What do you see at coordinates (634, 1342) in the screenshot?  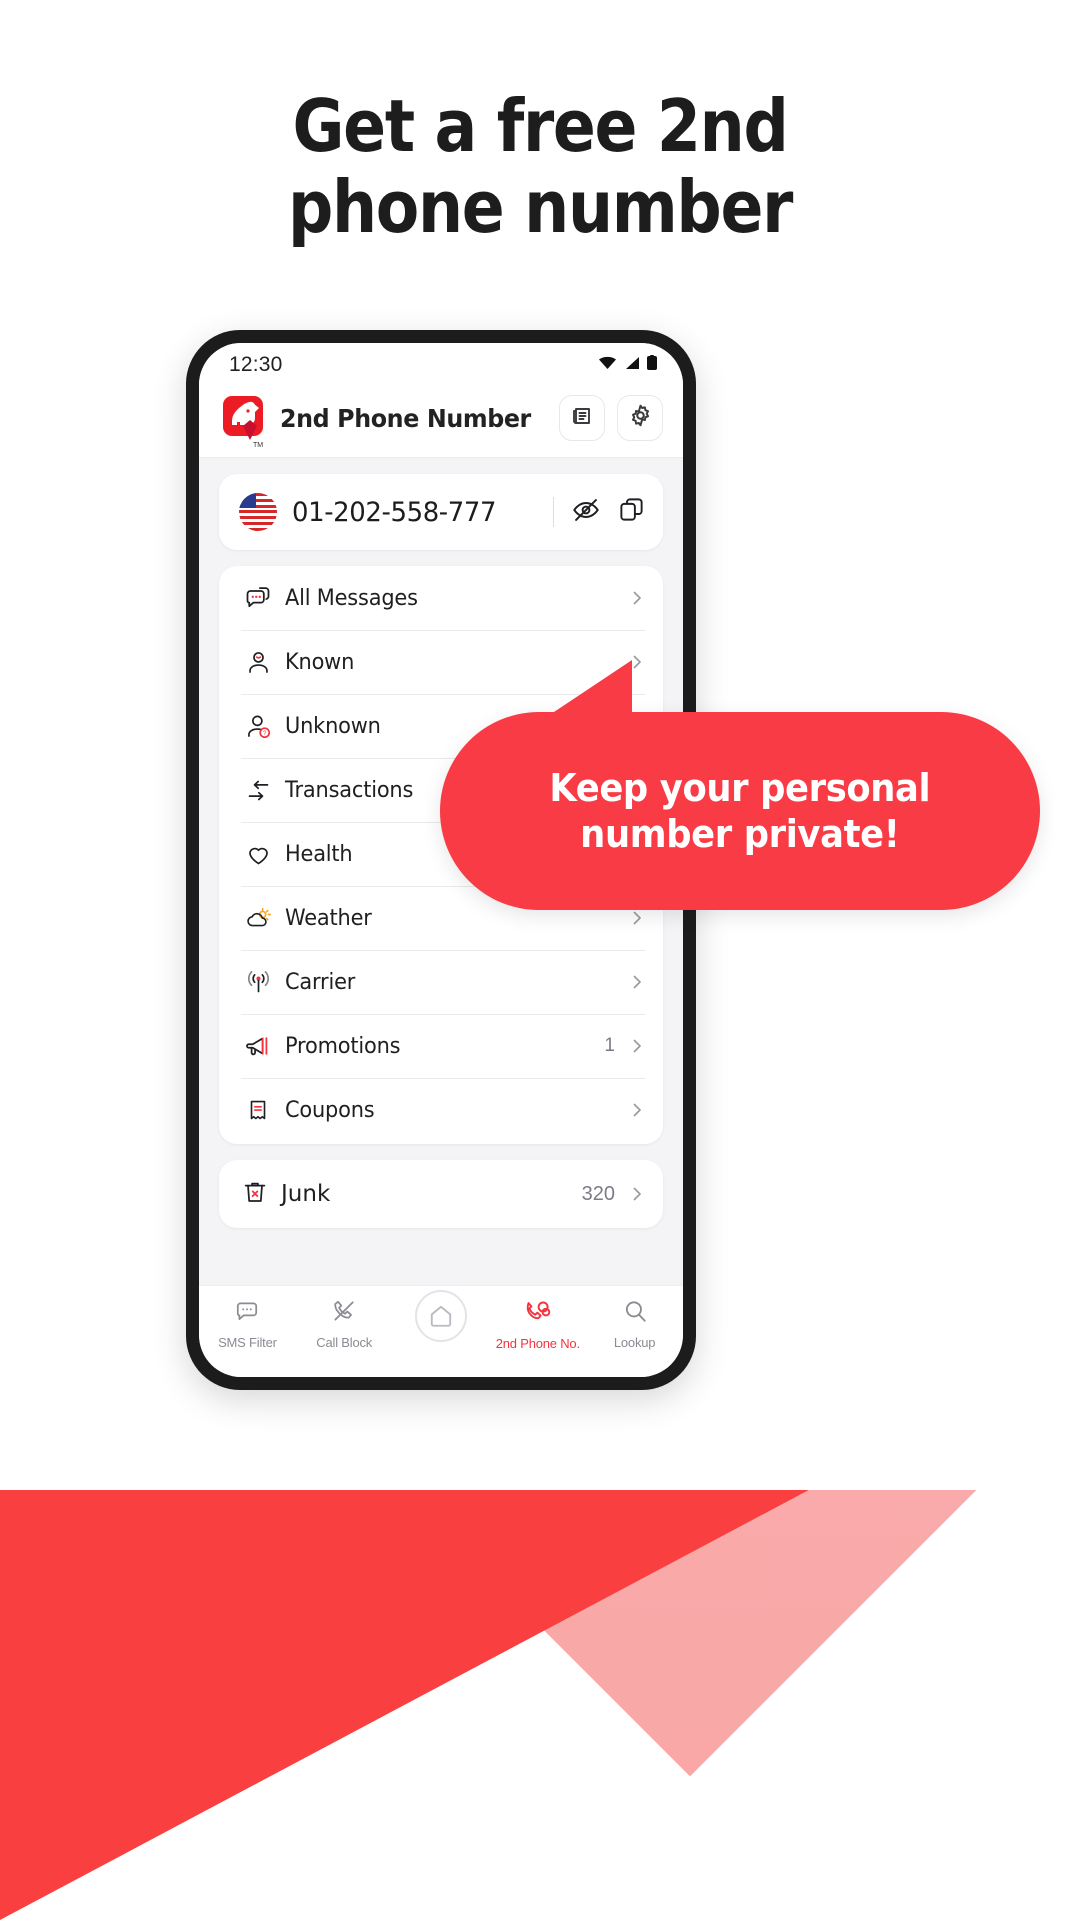 I see `tab-label: Lookup` at bounding box center [634, 1342].